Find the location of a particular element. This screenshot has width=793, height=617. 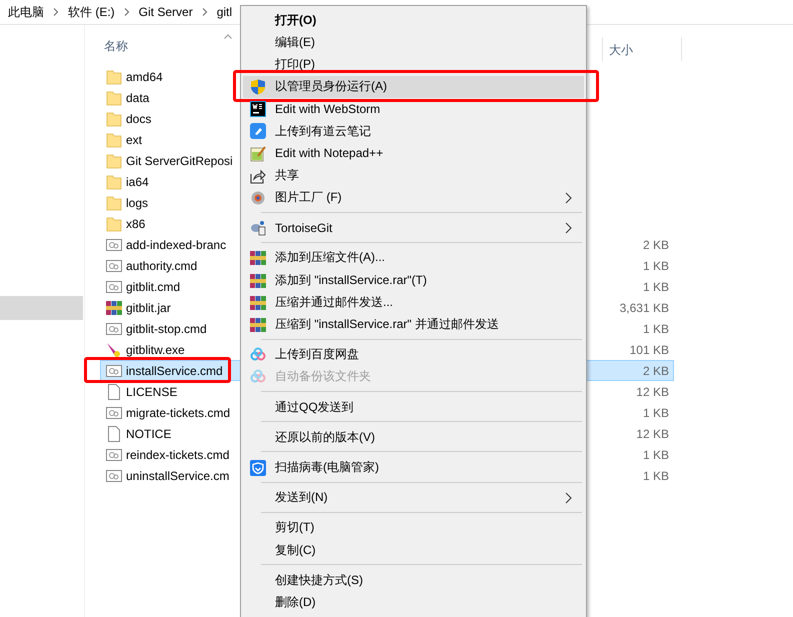

file-name: reindex-tickets.cmd is located at coordinates (178, 455).